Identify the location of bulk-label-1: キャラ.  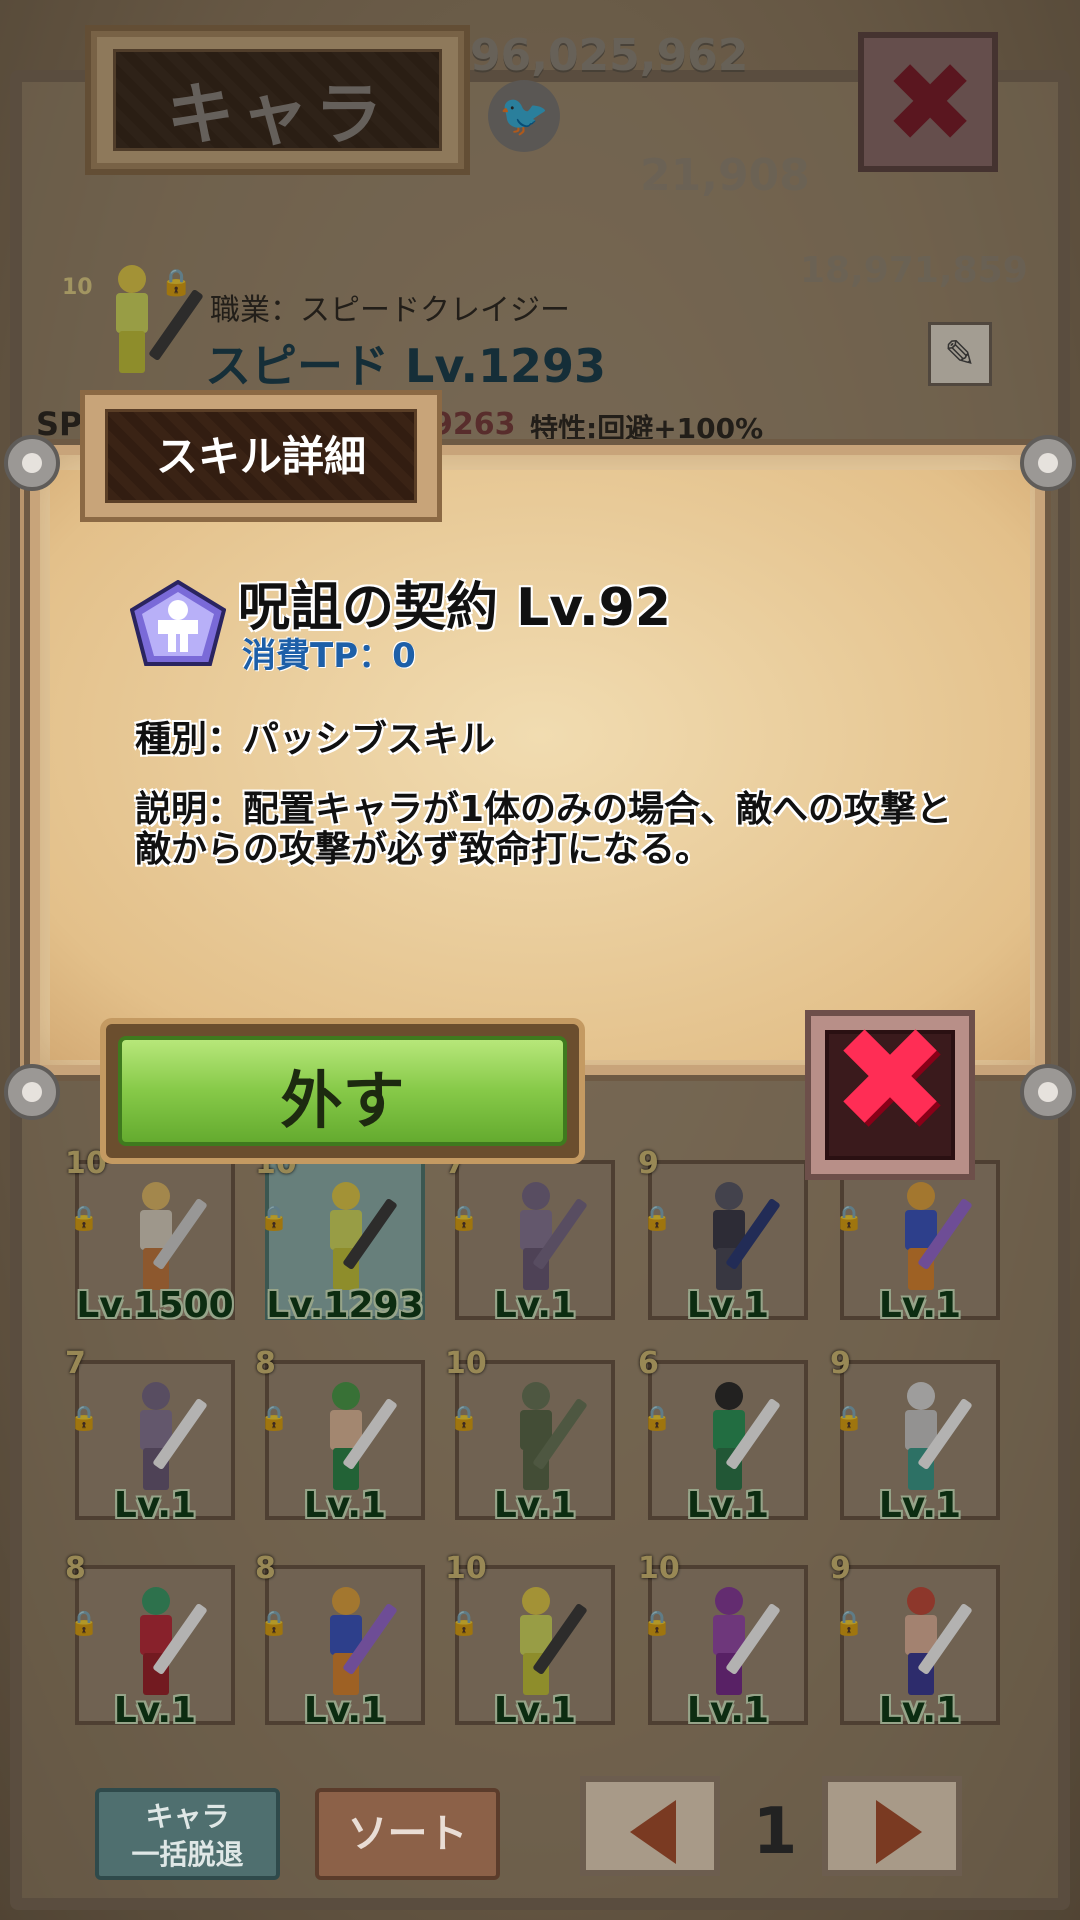
(187, 1816).